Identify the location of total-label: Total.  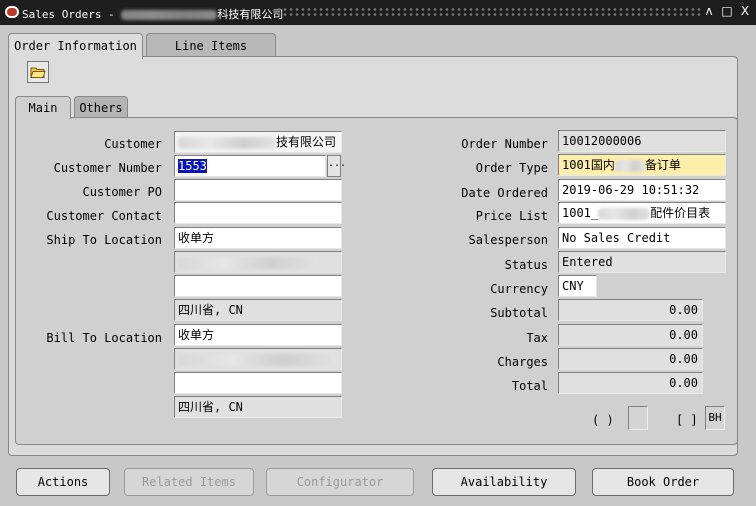
(529, 386).